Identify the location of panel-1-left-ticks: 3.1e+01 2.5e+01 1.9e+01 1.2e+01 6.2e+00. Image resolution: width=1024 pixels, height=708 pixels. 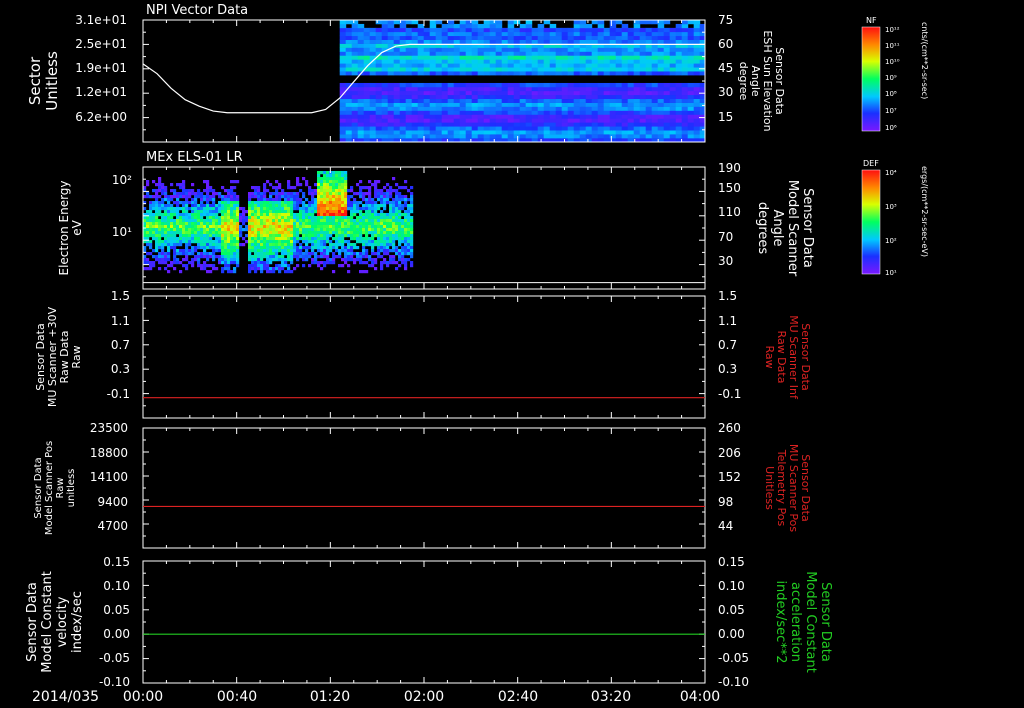
(101, 68).